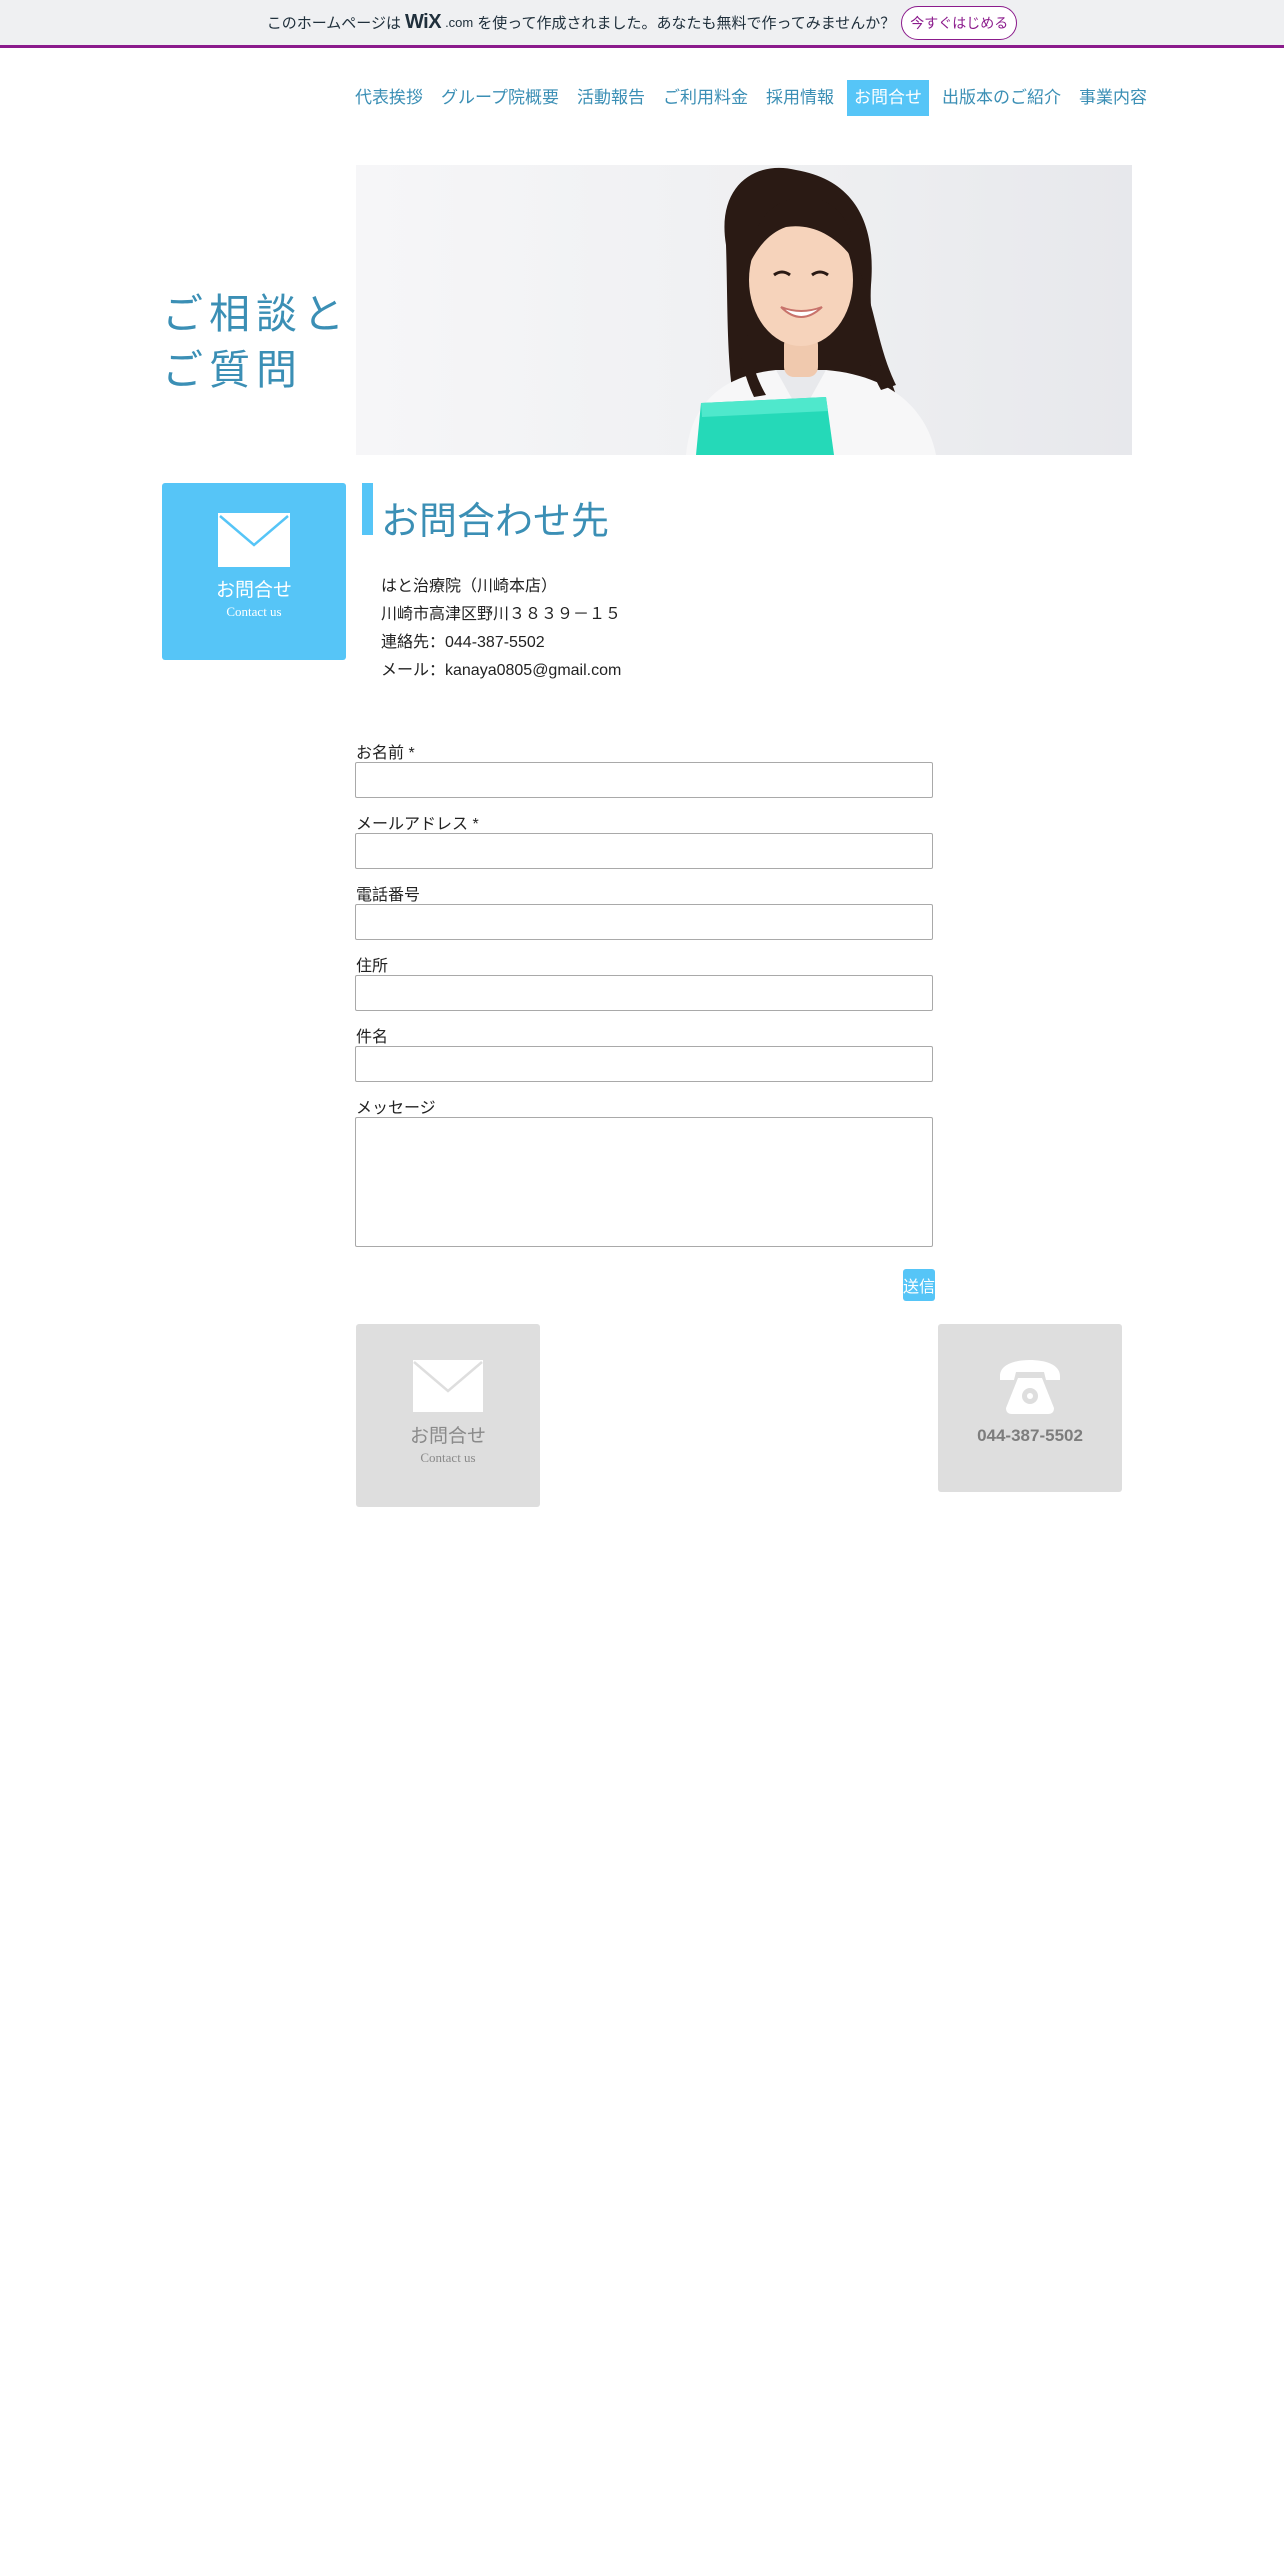  I want to click on nurse-photo-illustration, so click(811, 311).